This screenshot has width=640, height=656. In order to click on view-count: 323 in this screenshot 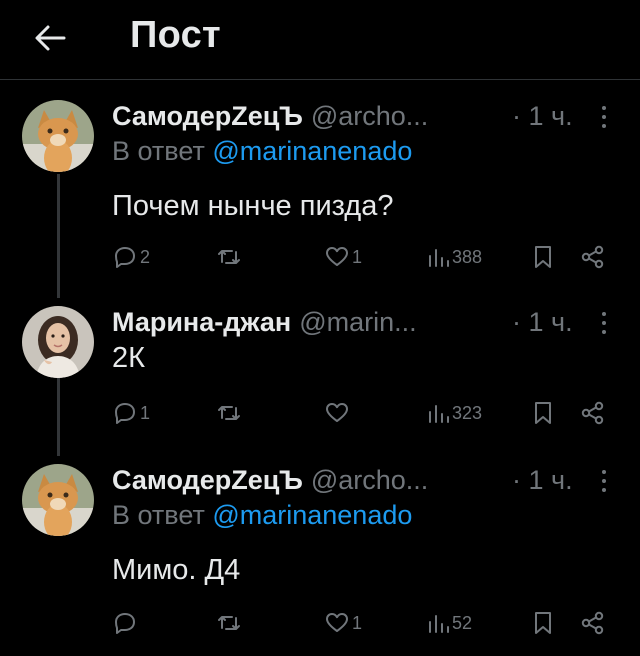, I will do `click(467, 412)`.